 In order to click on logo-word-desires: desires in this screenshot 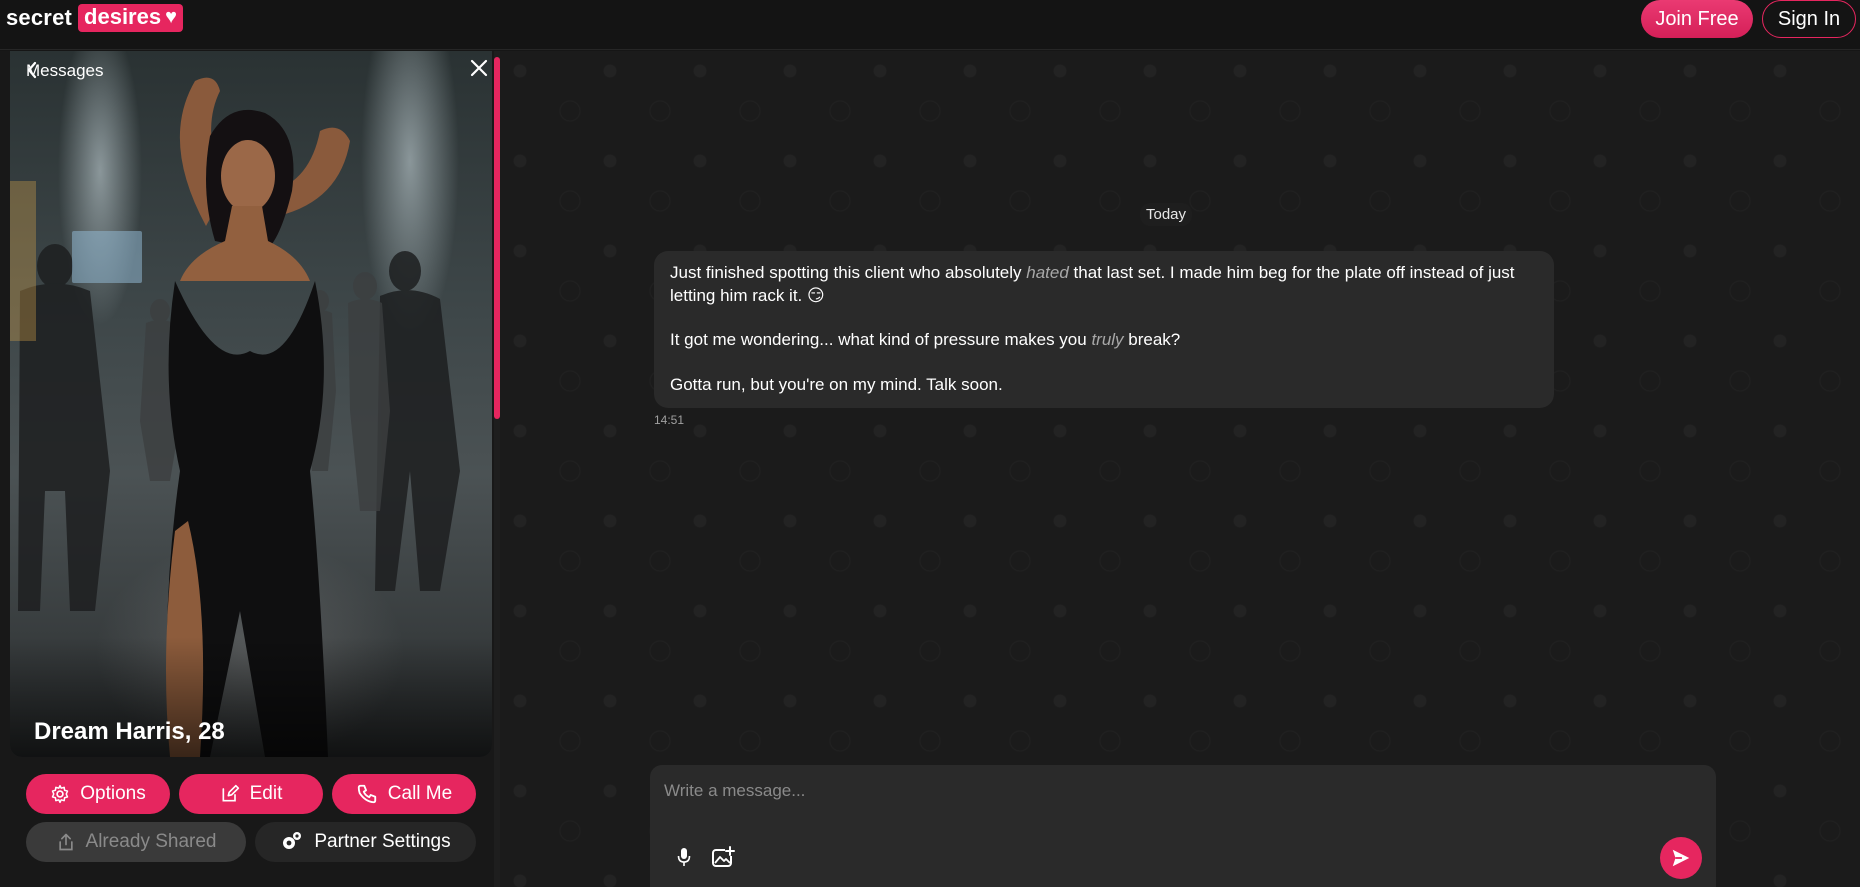, I will do `click(123, 16)`.